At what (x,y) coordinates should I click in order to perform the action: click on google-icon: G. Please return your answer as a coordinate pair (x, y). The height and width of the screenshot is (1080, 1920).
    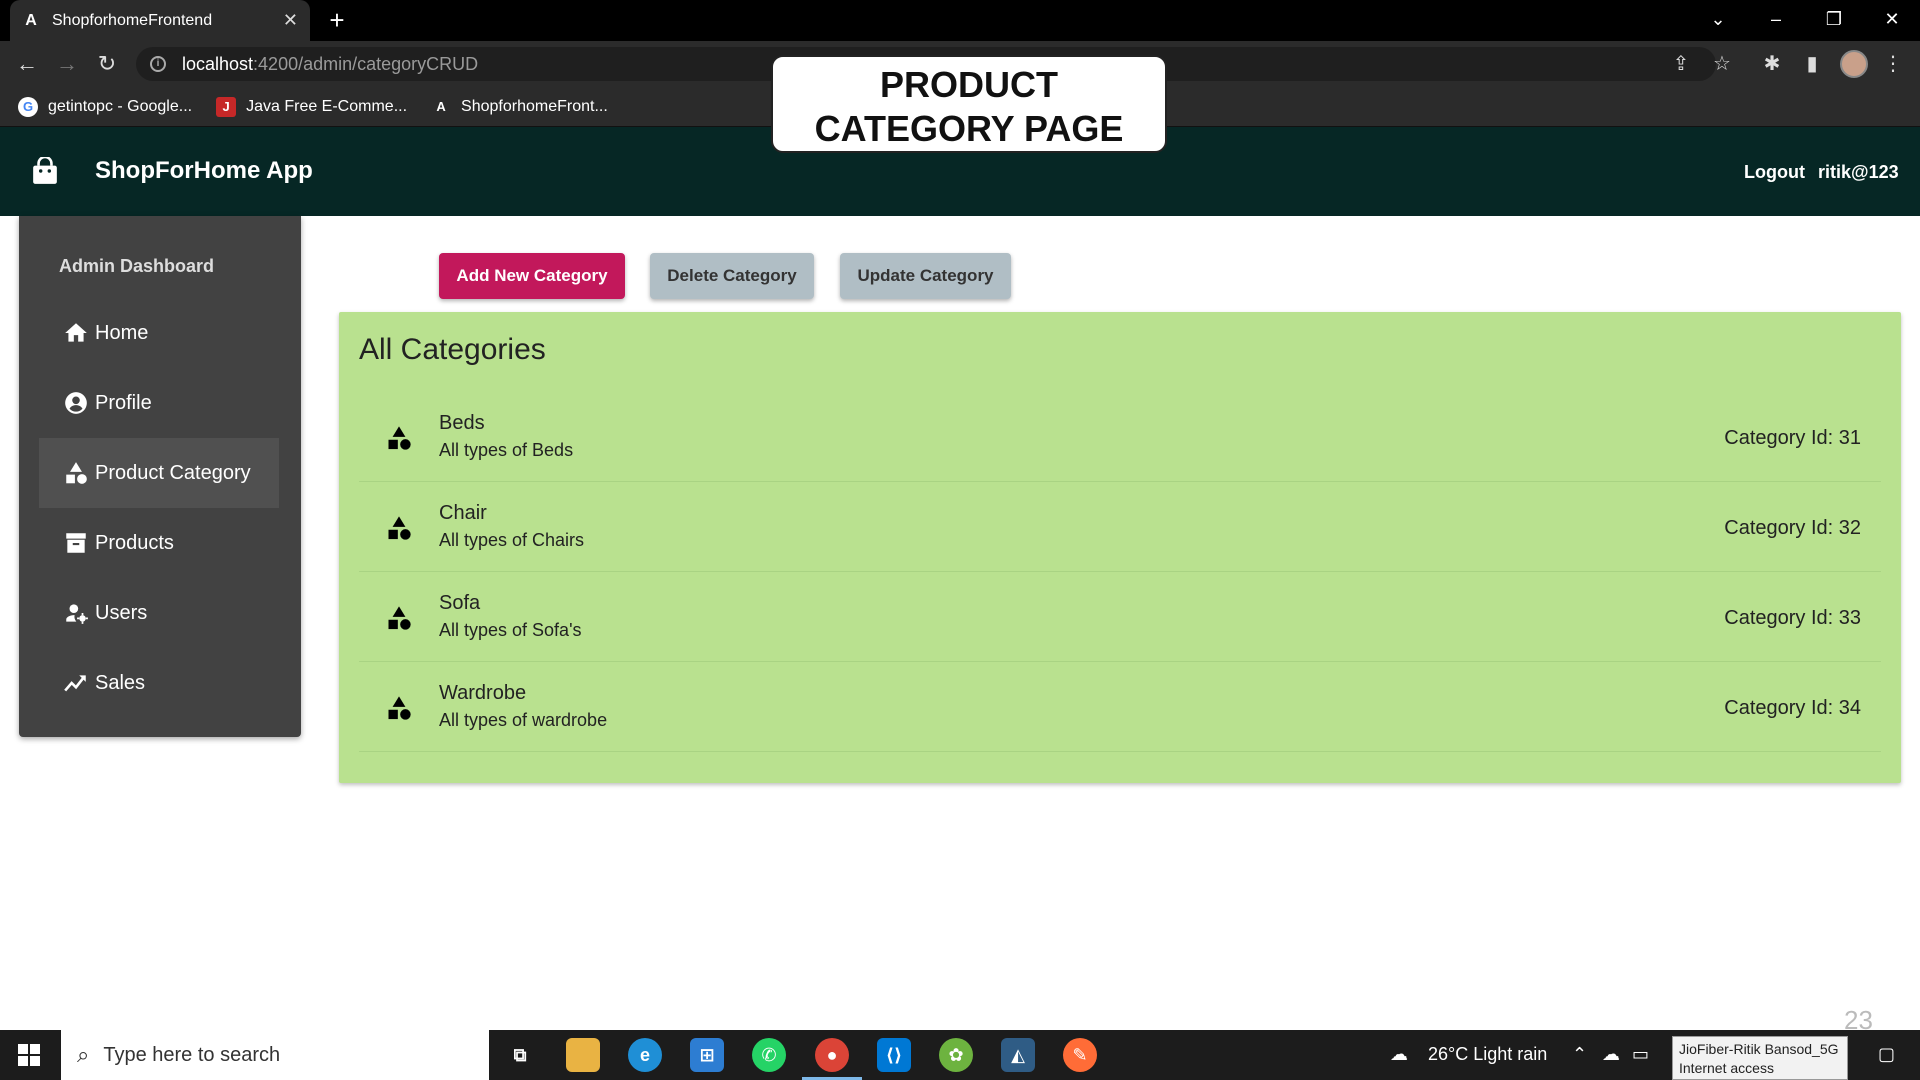
    Looking at the image, I should click on (28, 106).